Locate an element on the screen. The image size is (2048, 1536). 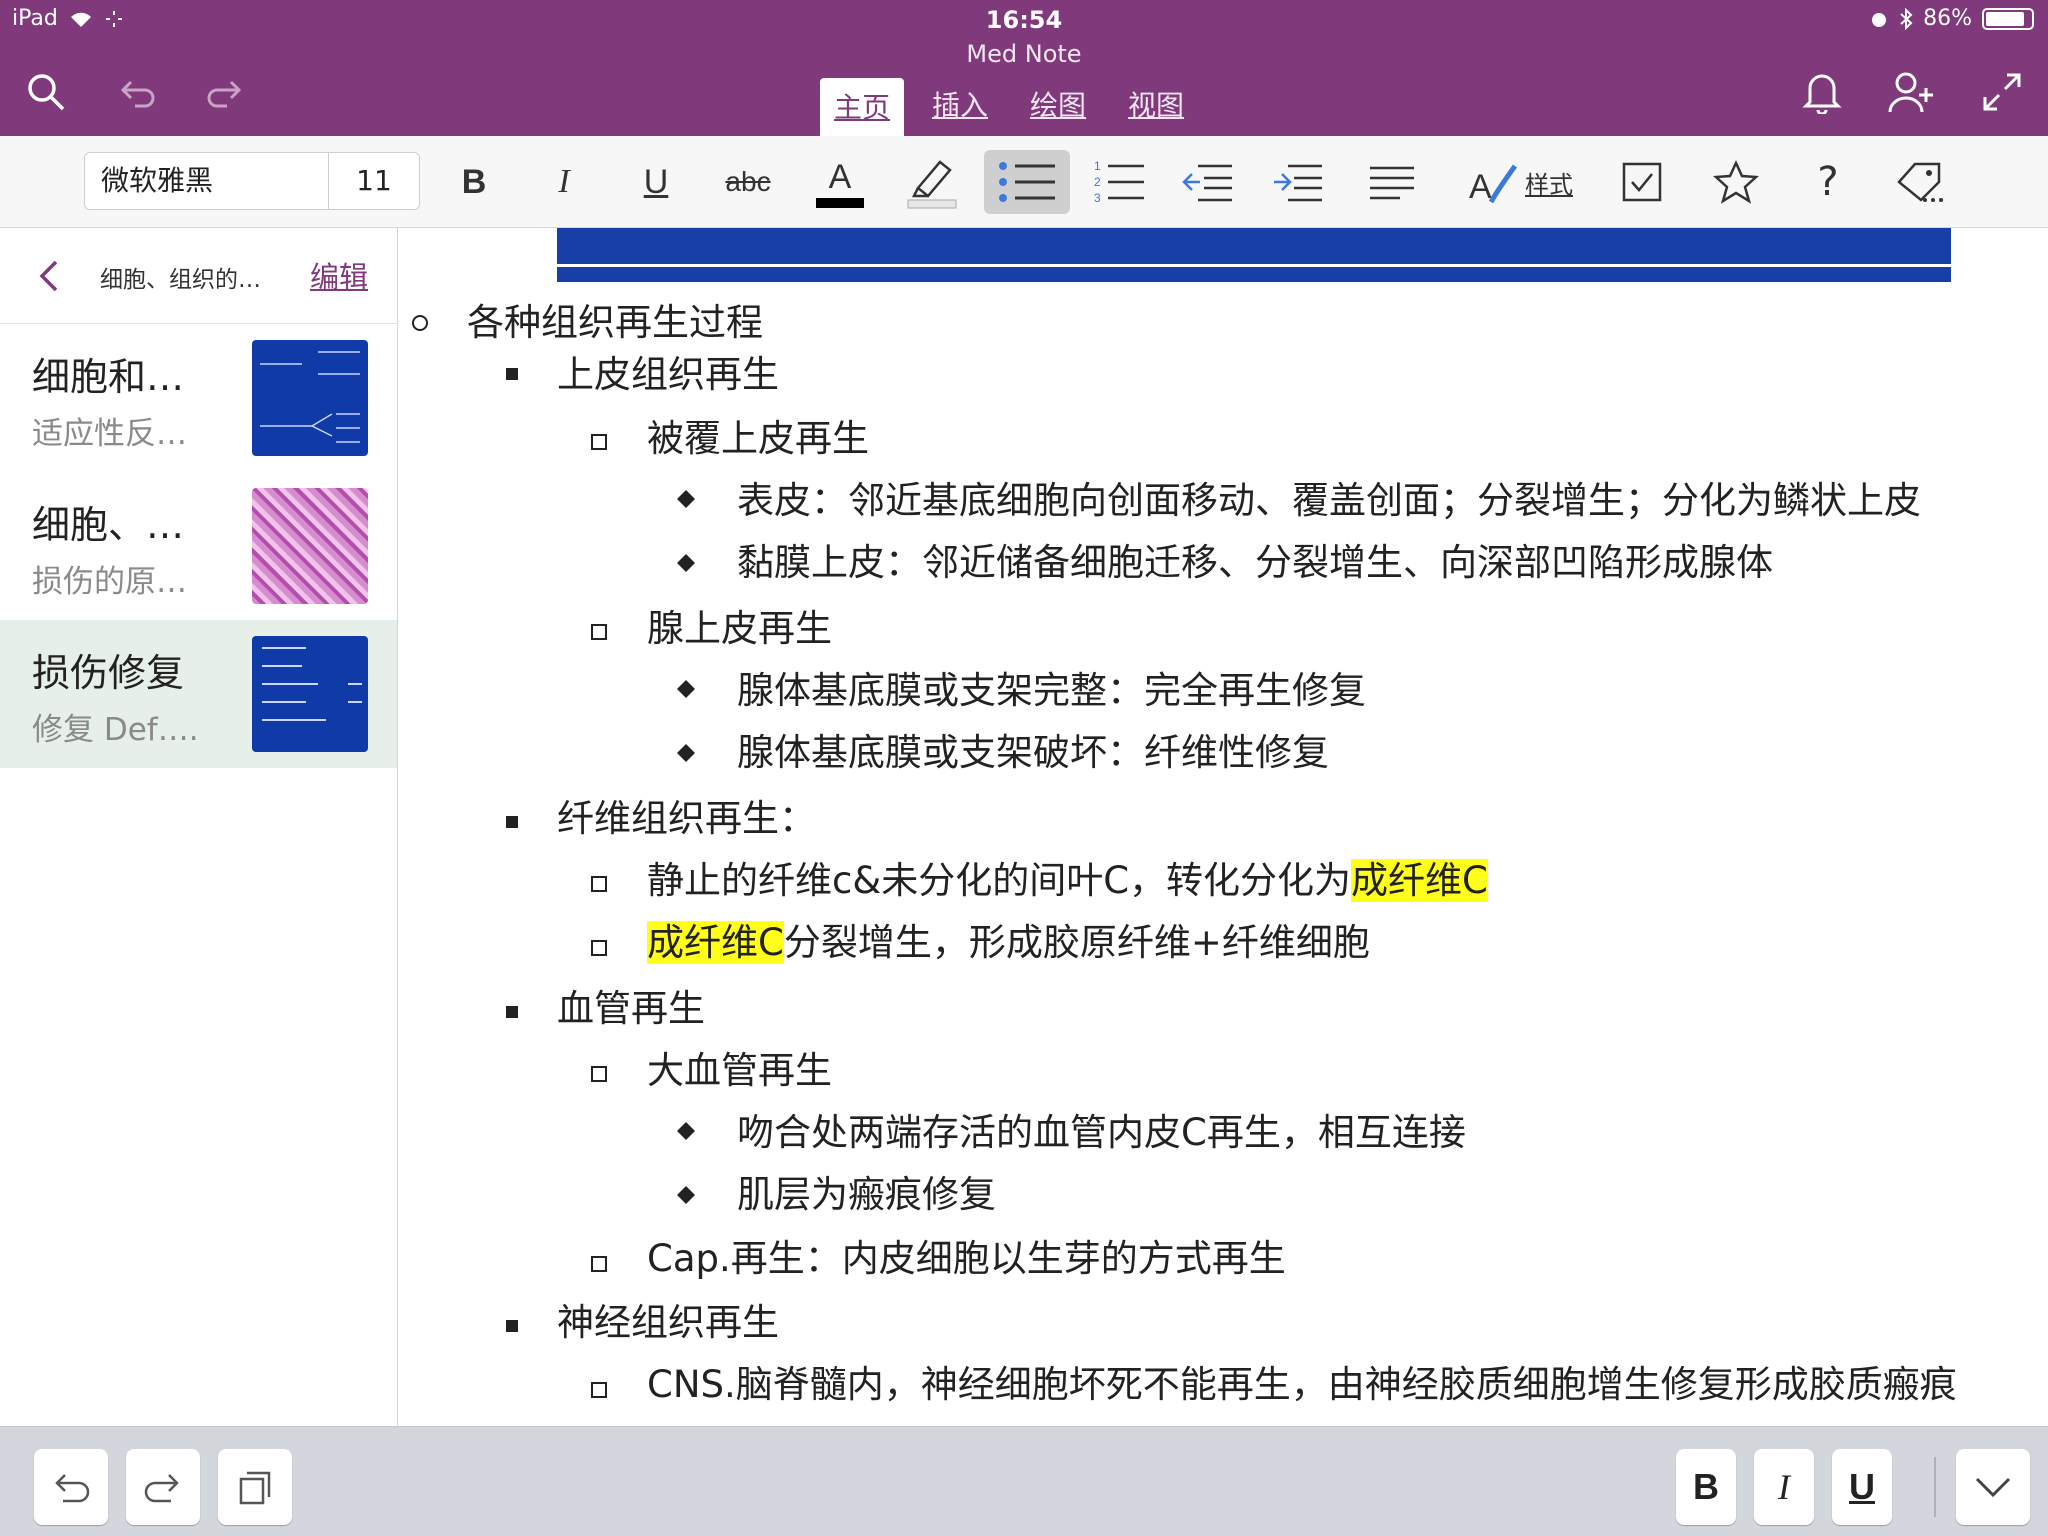
font-color-button: A is located at coordinates (840, 182).